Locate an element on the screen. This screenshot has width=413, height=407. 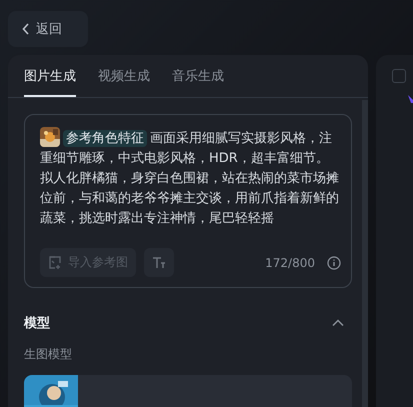
tab: 视频生成 is located at coordinates (124, 76).